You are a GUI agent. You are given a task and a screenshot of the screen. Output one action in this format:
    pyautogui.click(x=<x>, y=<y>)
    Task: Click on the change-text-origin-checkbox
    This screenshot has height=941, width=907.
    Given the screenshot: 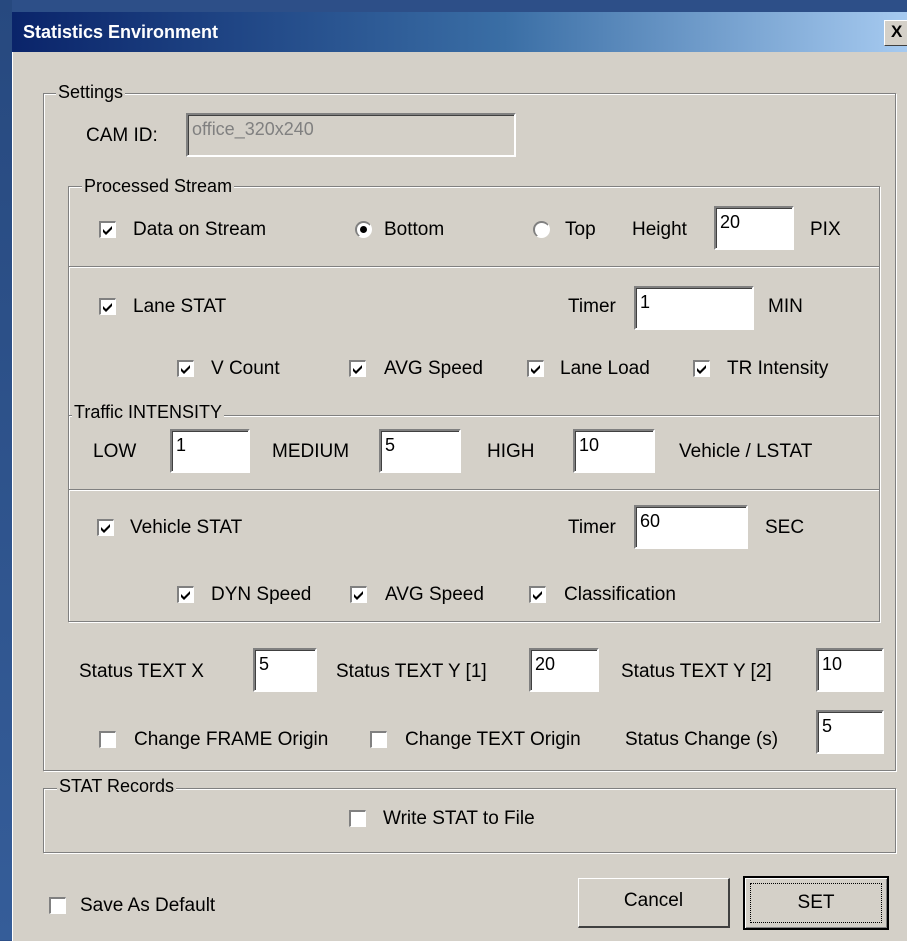 What is the action you would take?
    pyautogui.click(x=378, y=739)
    